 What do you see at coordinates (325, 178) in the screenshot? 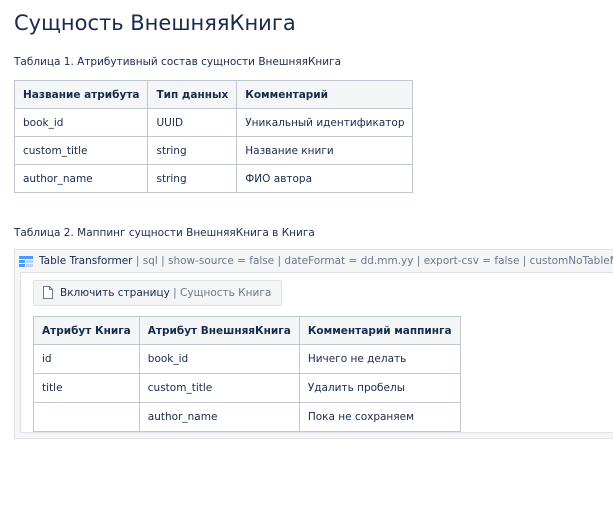
I see `table-cell: ФИО автора` at bounding box center [325, 178].